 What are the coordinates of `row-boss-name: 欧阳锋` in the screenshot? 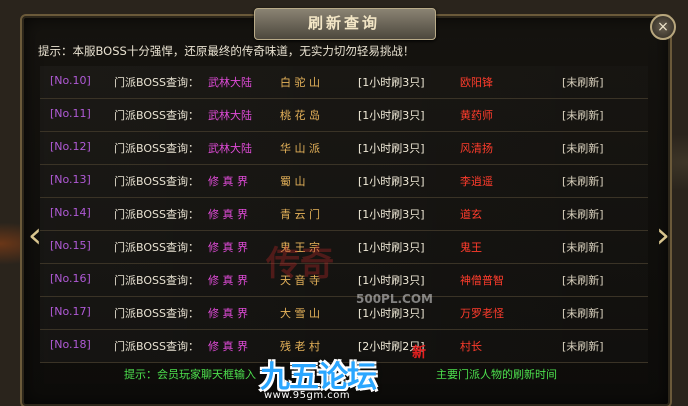 It's located at (476, 82).